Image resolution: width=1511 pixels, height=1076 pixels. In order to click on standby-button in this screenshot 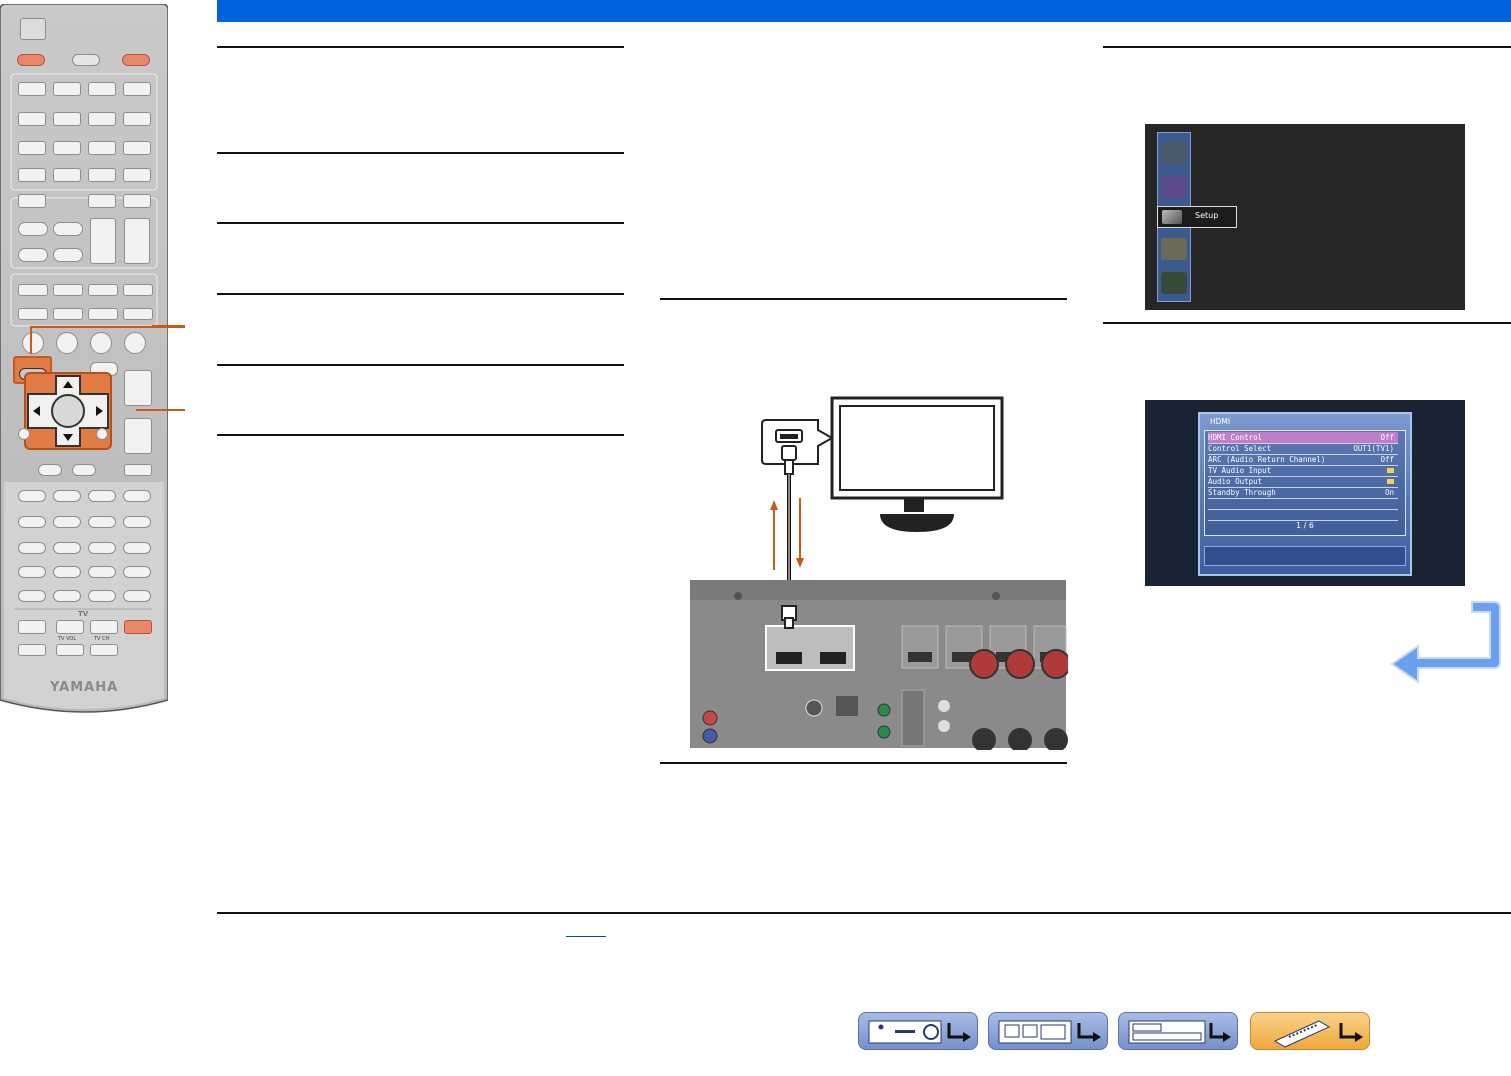, I will do `click(136, 60)`.